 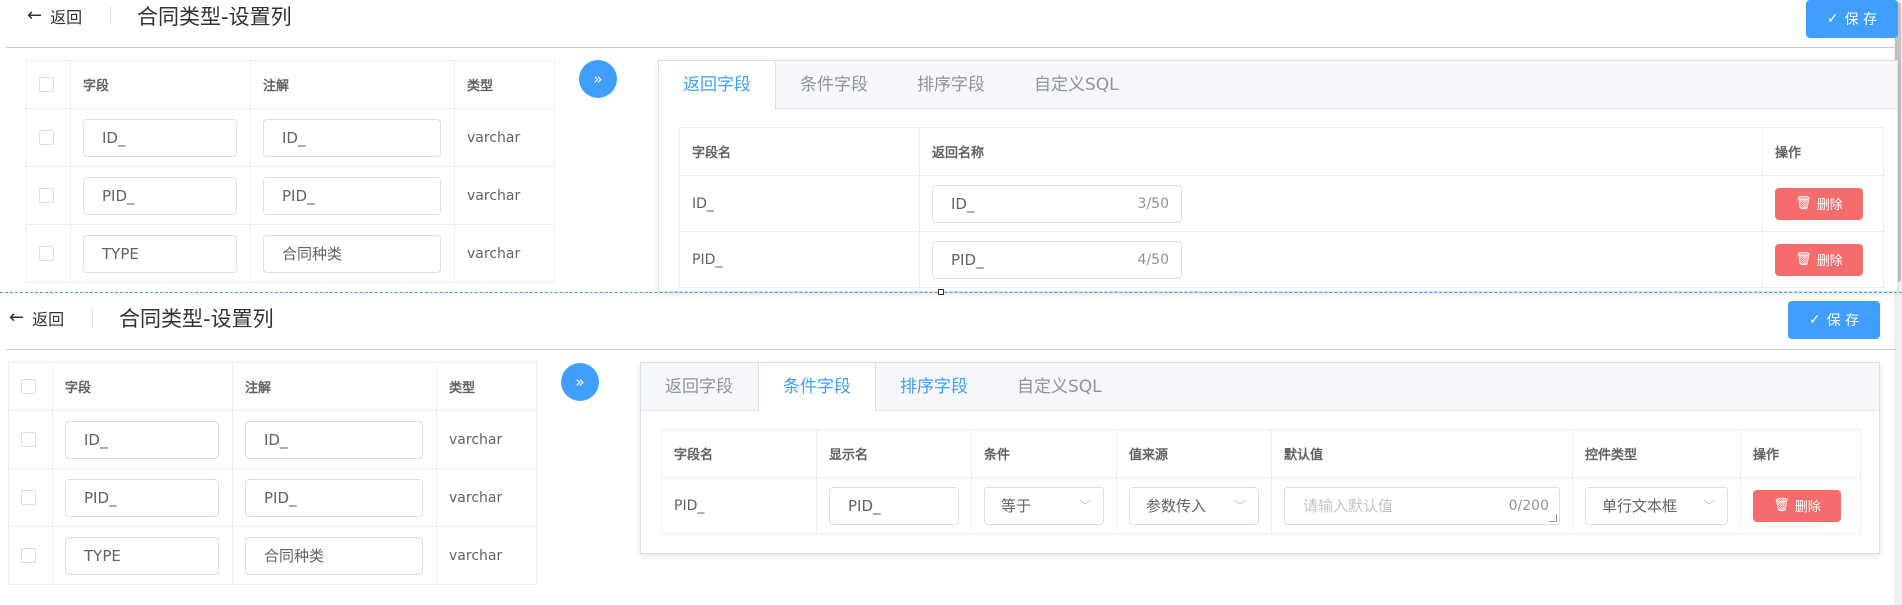 I want to click on back-label: 返回, so click(x=66, y=17).